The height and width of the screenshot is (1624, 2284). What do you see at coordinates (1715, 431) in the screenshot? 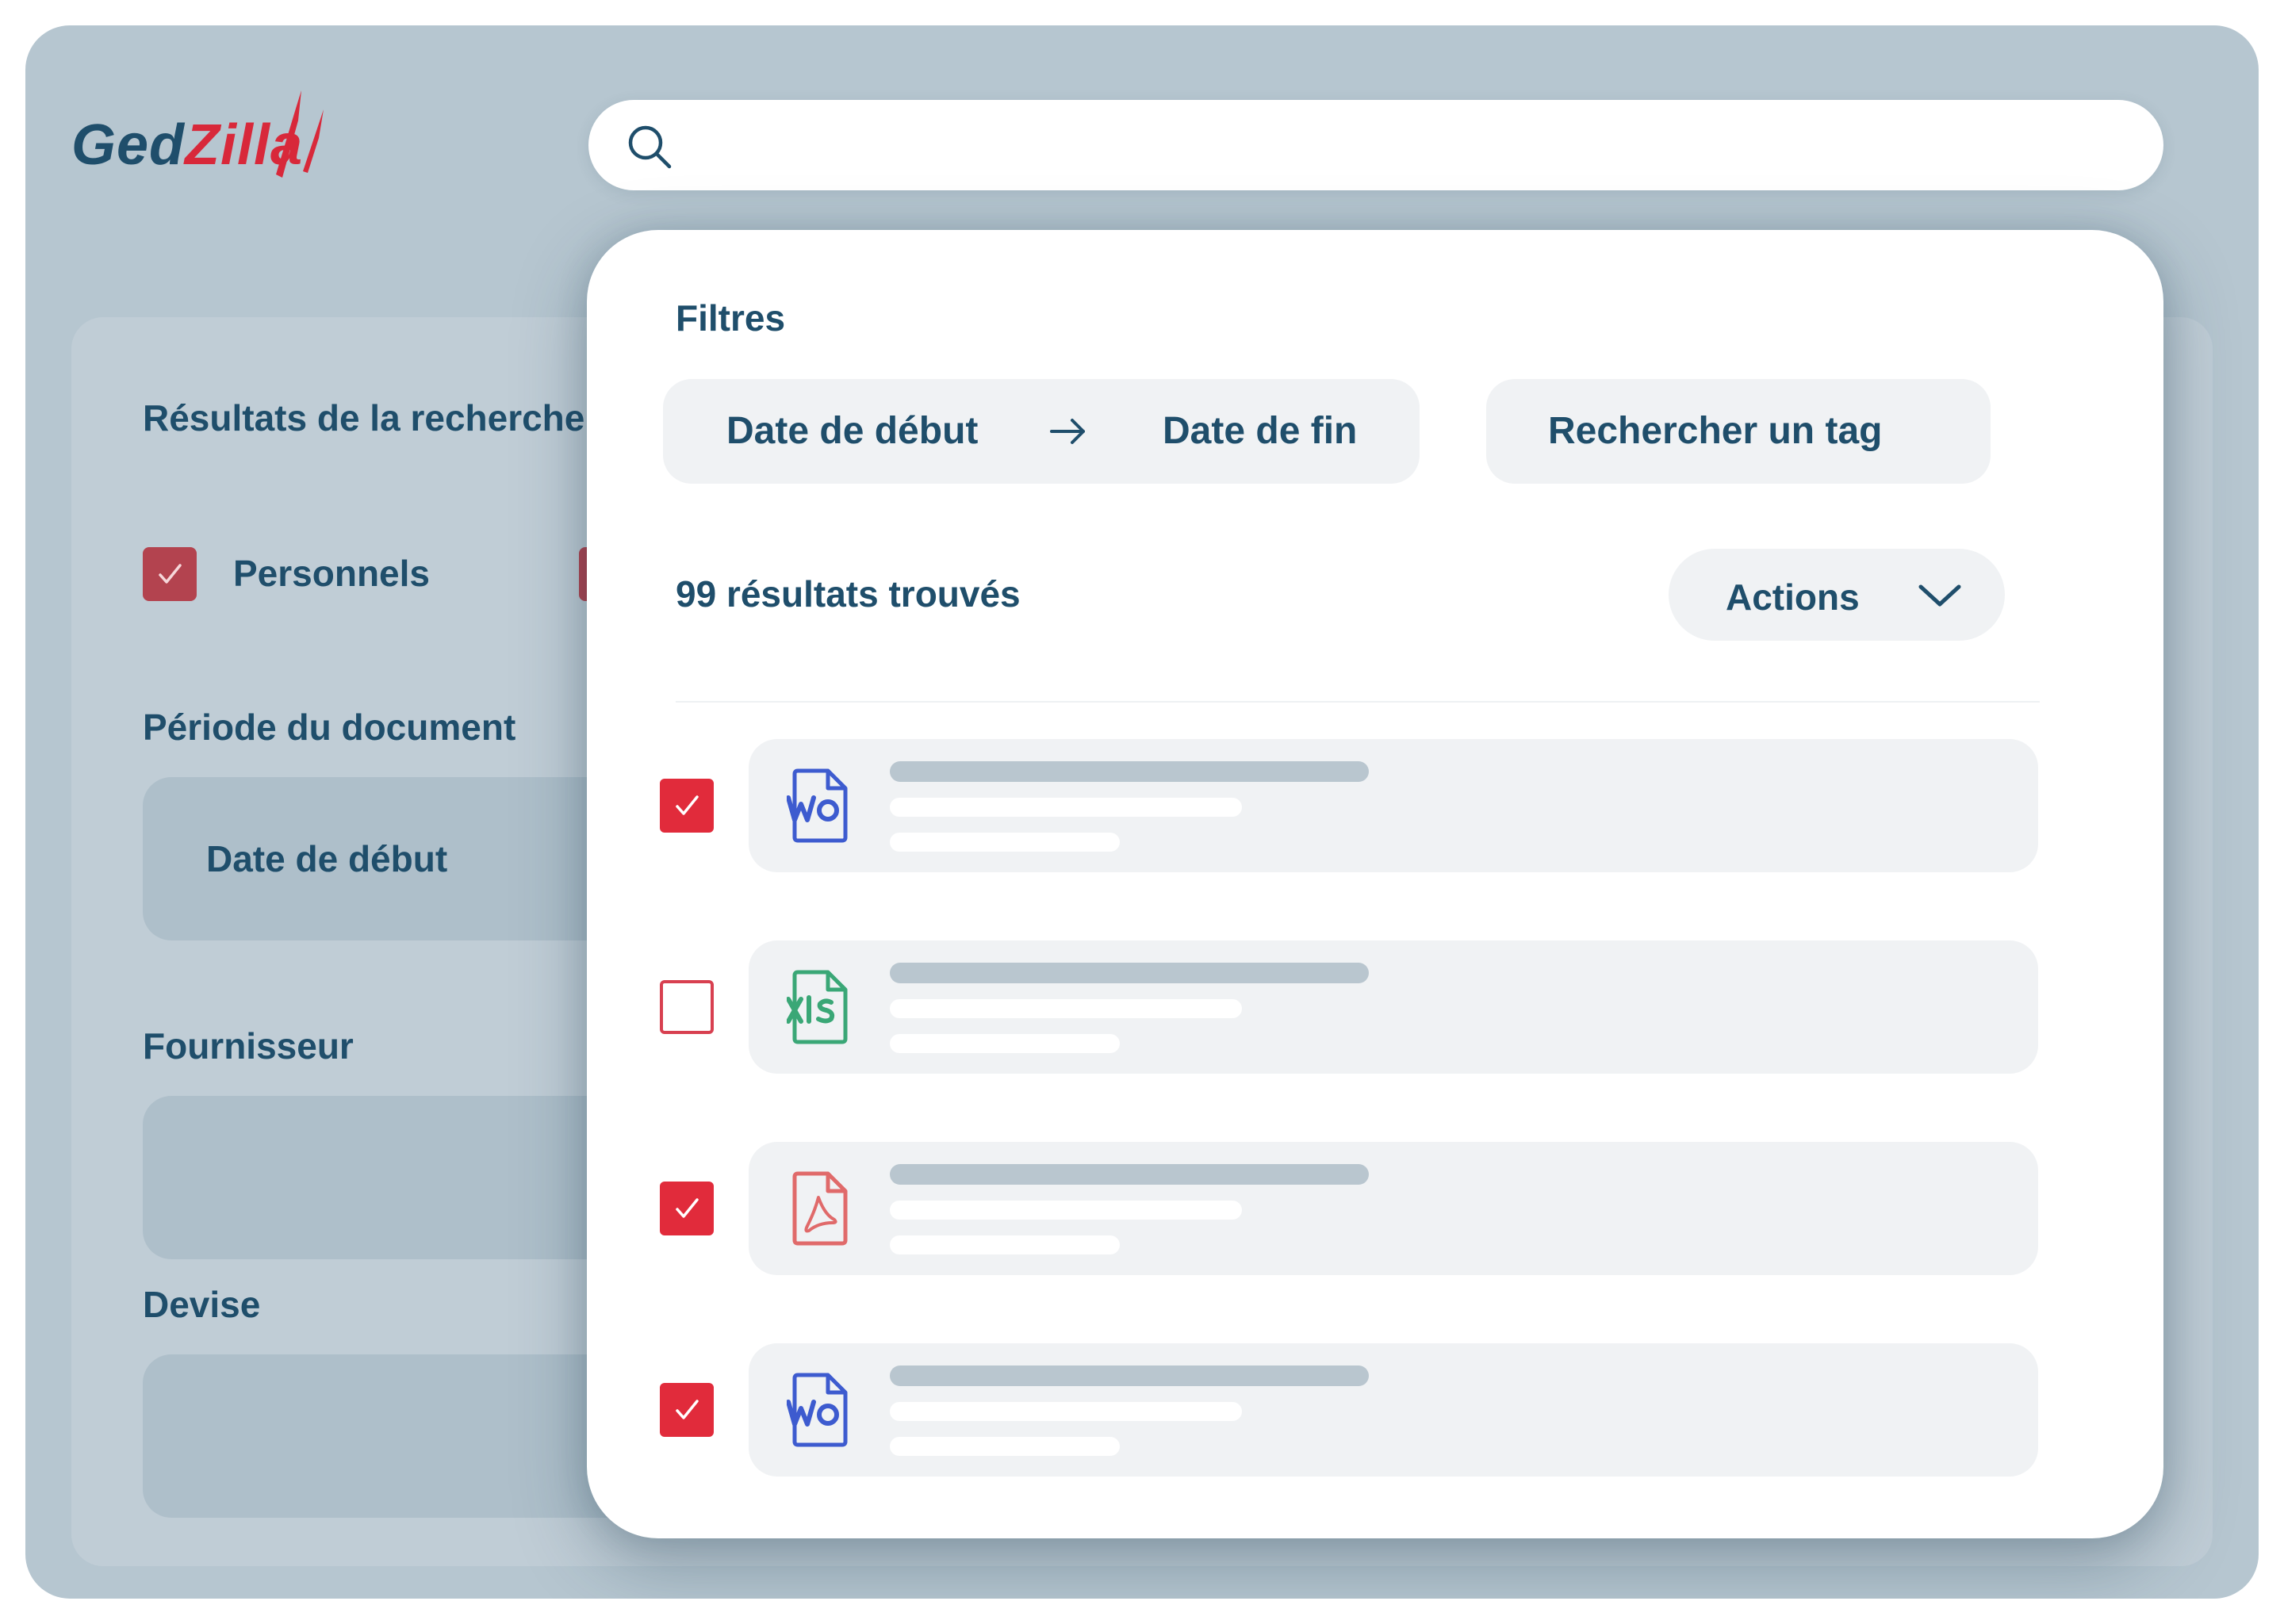
I see `tag-search-label: Rechercher un tag` at bounding box center [1715, 431].